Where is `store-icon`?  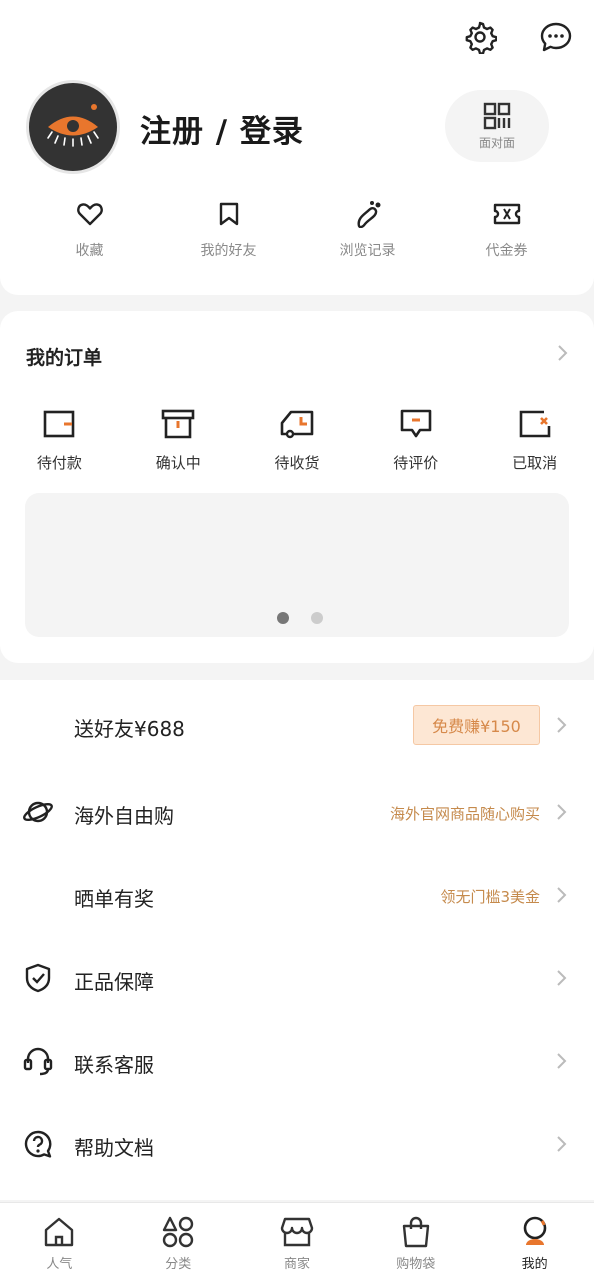 store-icon is located at coordinates (297, 1232).